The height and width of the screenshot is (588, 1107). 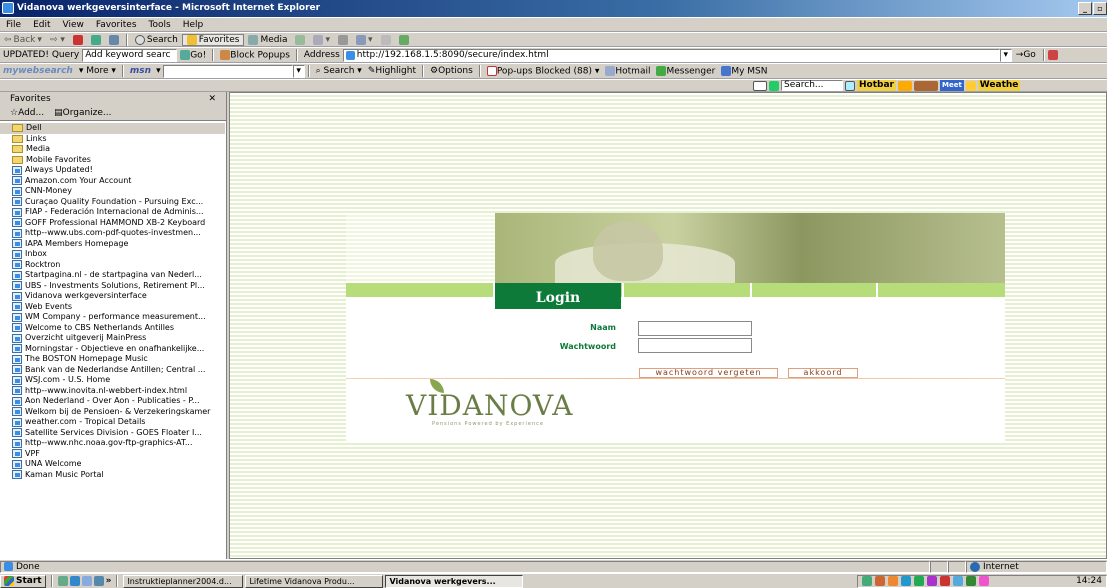 I want to click on minimize-button: _, so click(x=1085, y=8).